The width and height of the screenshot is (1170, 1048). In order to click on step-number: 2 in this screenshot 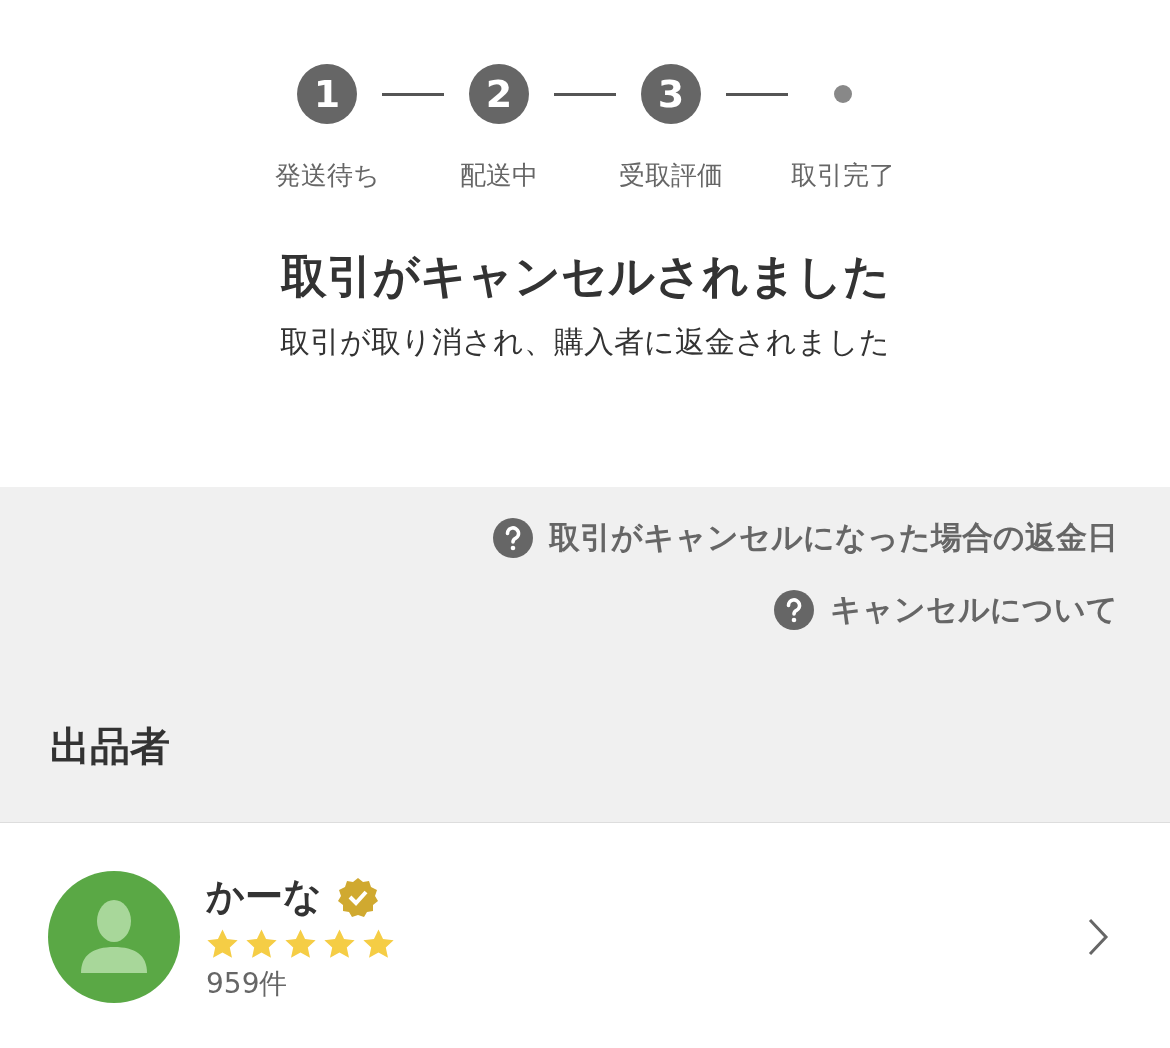, I will do `click(499, 94)`.